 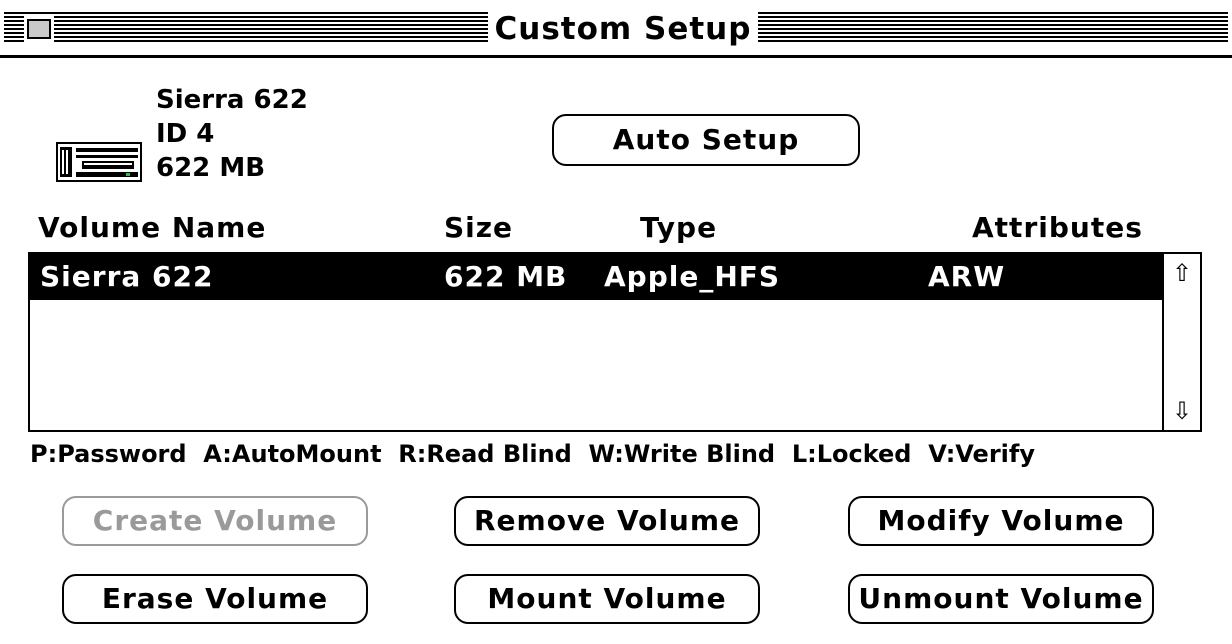 I want to click on title-bar-stripes-left, so click(x=246, y=28).